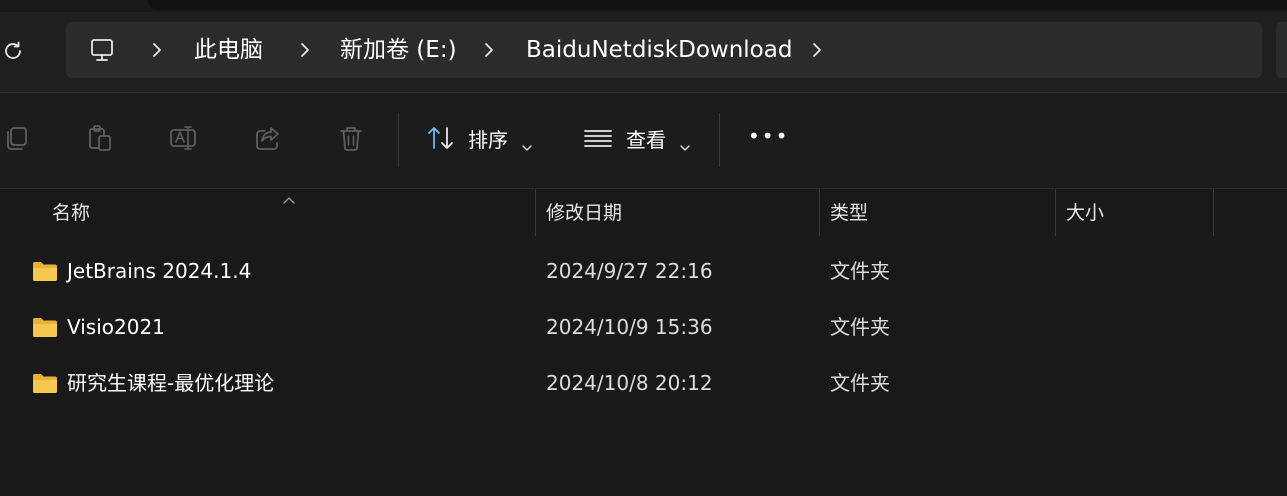  Describe the element at coordinates (17, 138) in the screenshot. I see `copy-icon` at that location.